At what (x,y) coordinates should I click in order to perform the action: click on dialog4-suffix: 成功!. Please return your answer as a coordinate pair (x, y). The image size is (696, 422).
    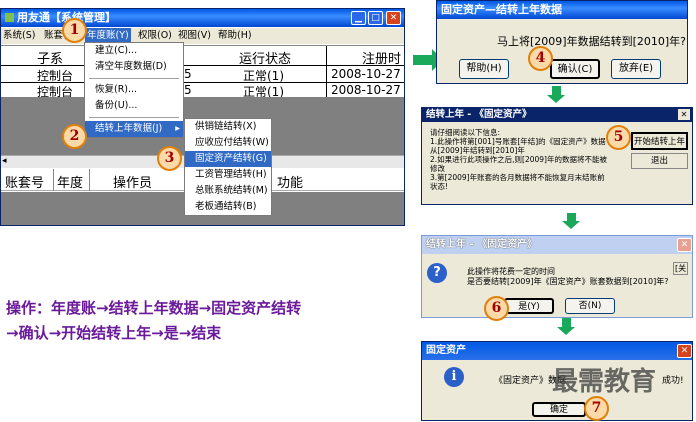
    Looking at the image, I should click on (673, 381).